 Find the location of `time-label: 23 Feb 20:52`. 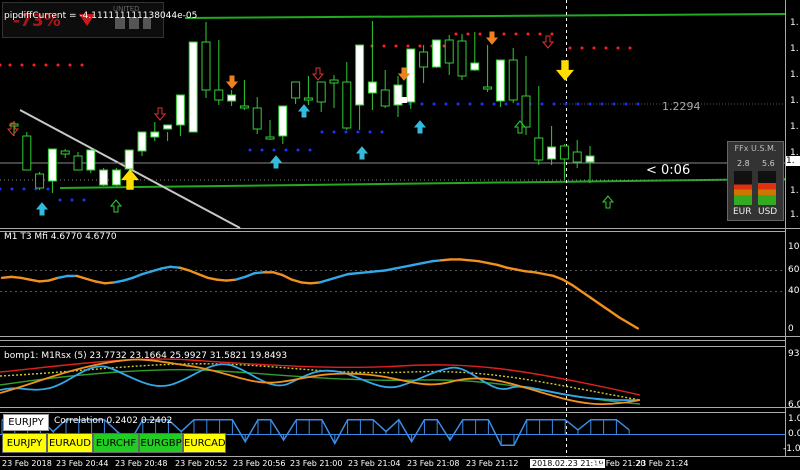

time-label: 23 Feb 20:52 is located at coordinates (201, 463).